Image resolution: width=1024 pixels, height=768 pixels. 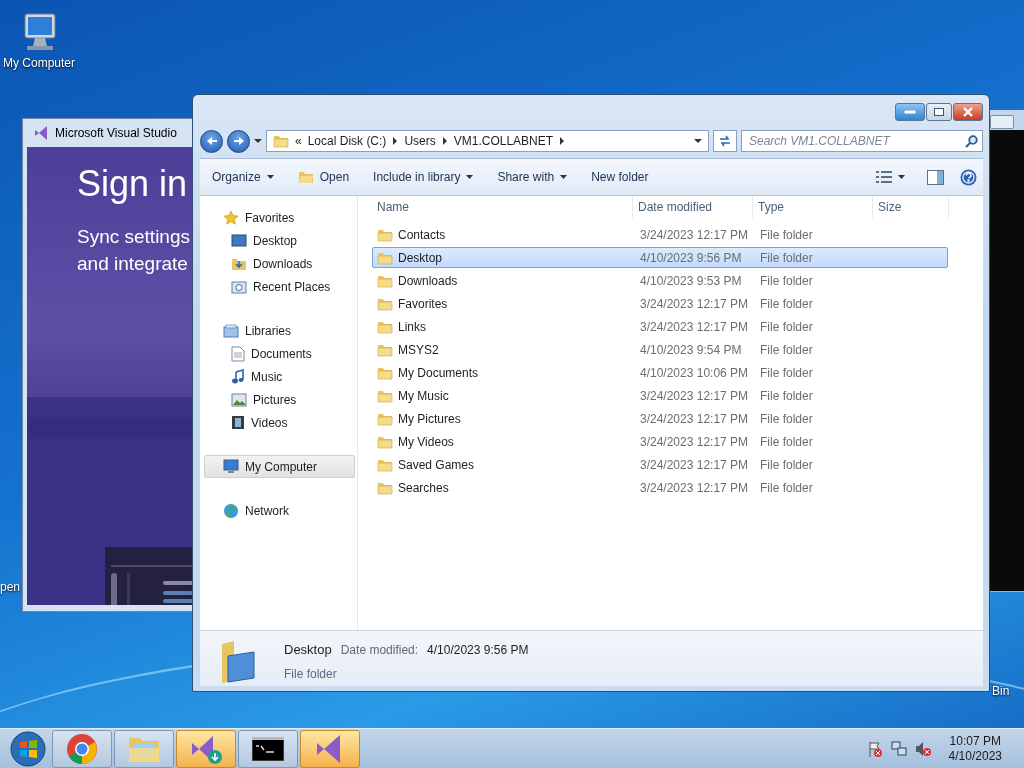 What do you see at coordinates (426, 441) in the screenshot?
I see `file-name: My Videos` at bounding box center [426, 441].